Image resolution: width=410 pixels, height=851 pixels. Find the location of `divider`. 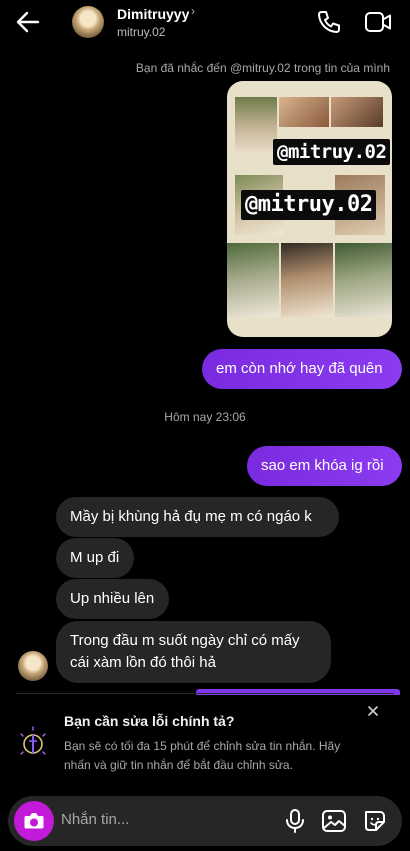

divider is located at coordinates (205, 693).